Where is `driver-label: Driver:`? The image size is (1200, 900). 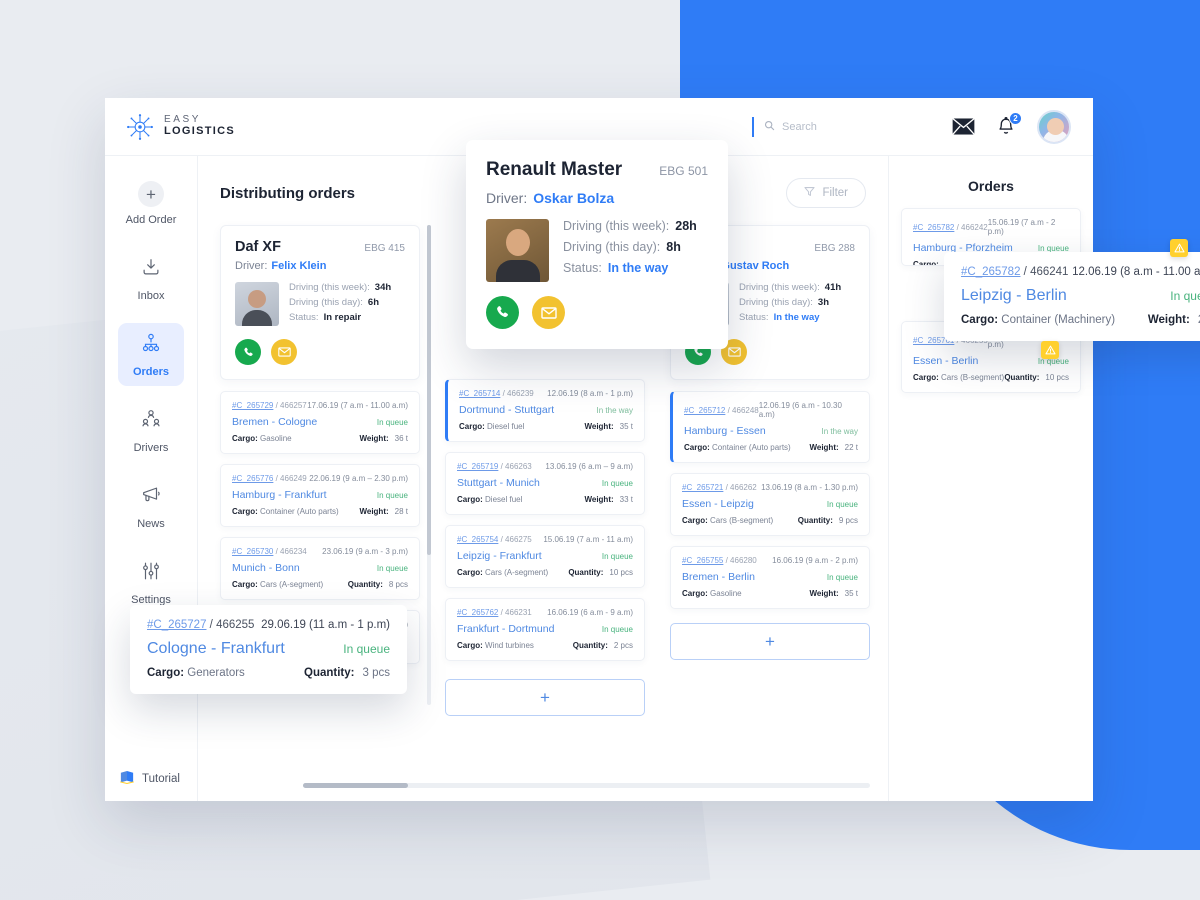
driver-label: Driver: is located at coordinates (251, 266).